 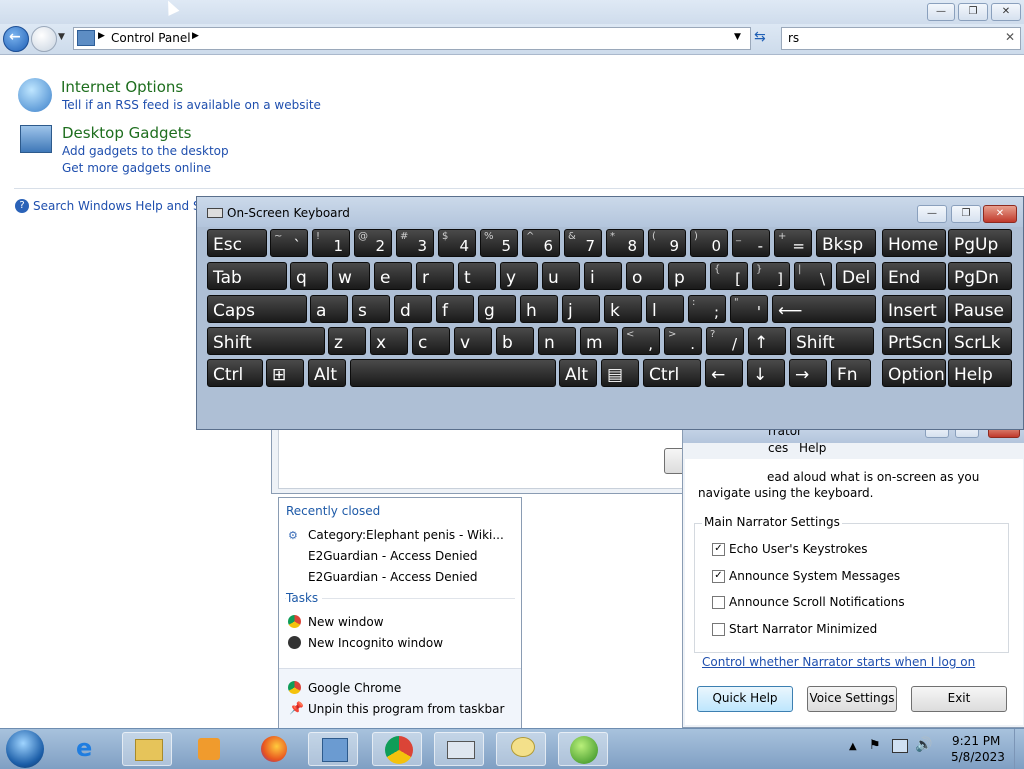 I want to click on clock-date: 5/8/2023, so click(x=978, y=757).